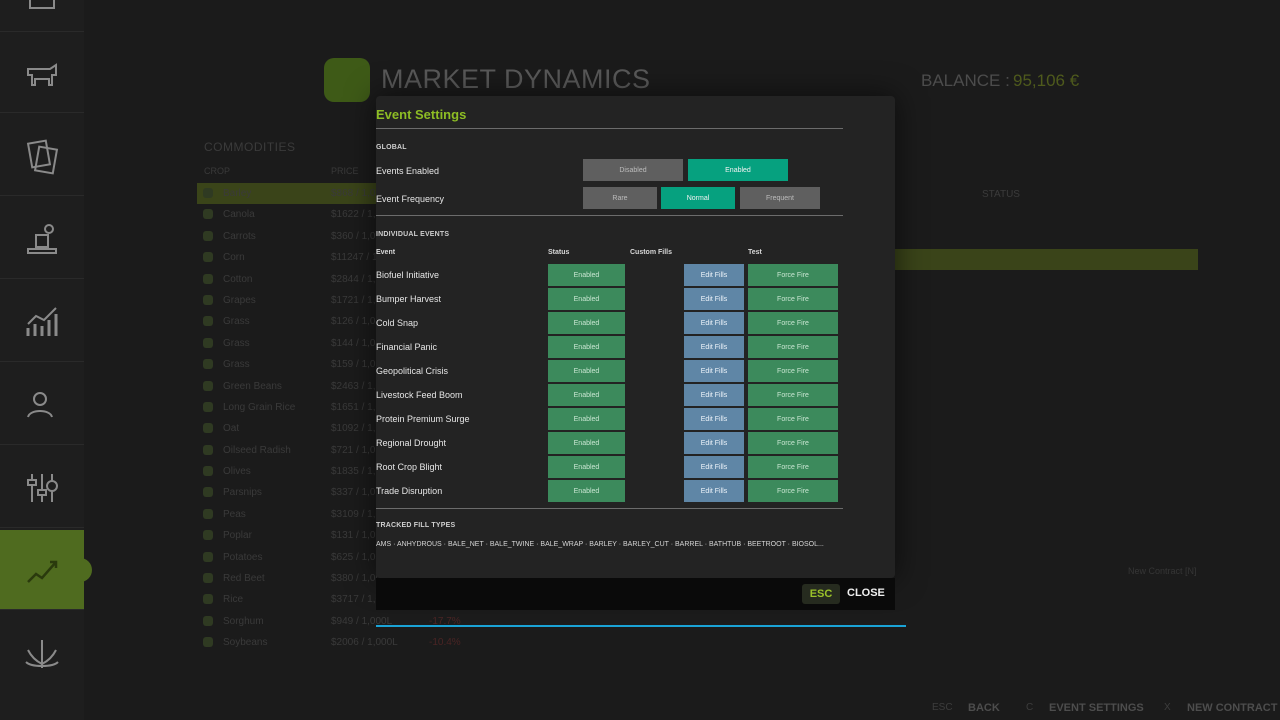 The height and width of the screenshot is (720, 1280). Describe the element at coordinates (419, 395) in the screenshot. I see `event-name: Livestock Feed Boom` at that location.